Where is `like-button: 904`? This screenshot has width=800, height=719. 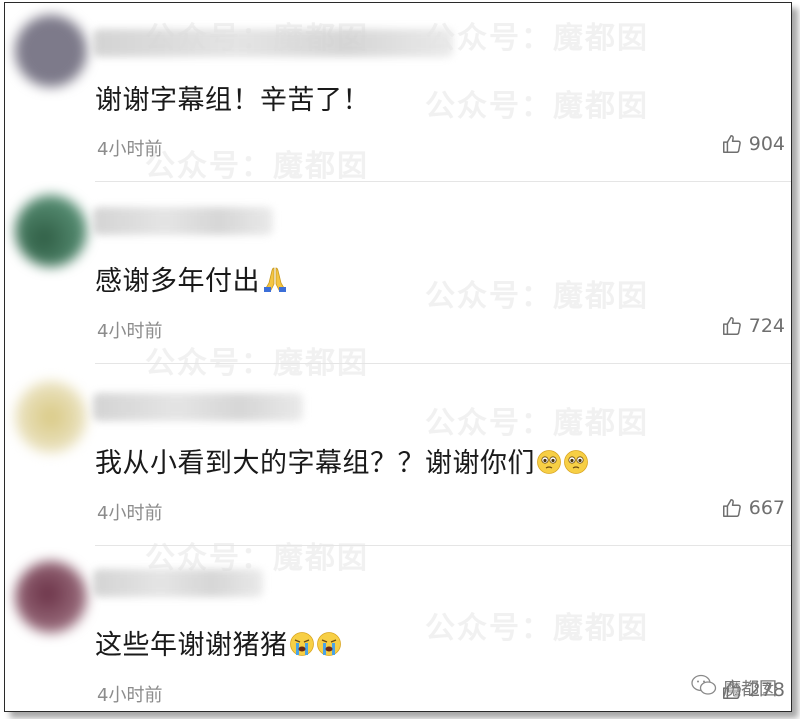 like-button: 904 is located at coordinates (753, 144).